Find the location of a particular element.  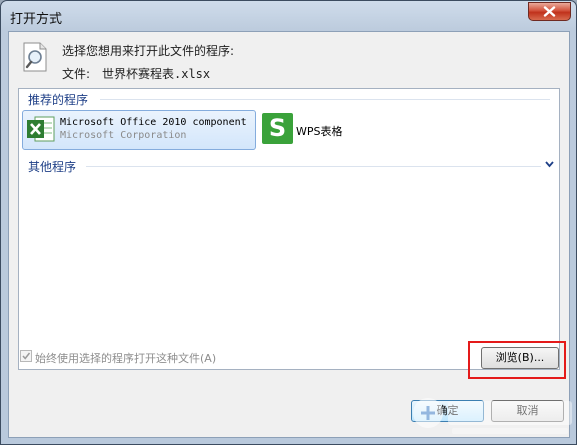

file-name: 世界杯赛程表.xlsx is located at coordinates (156, 74).